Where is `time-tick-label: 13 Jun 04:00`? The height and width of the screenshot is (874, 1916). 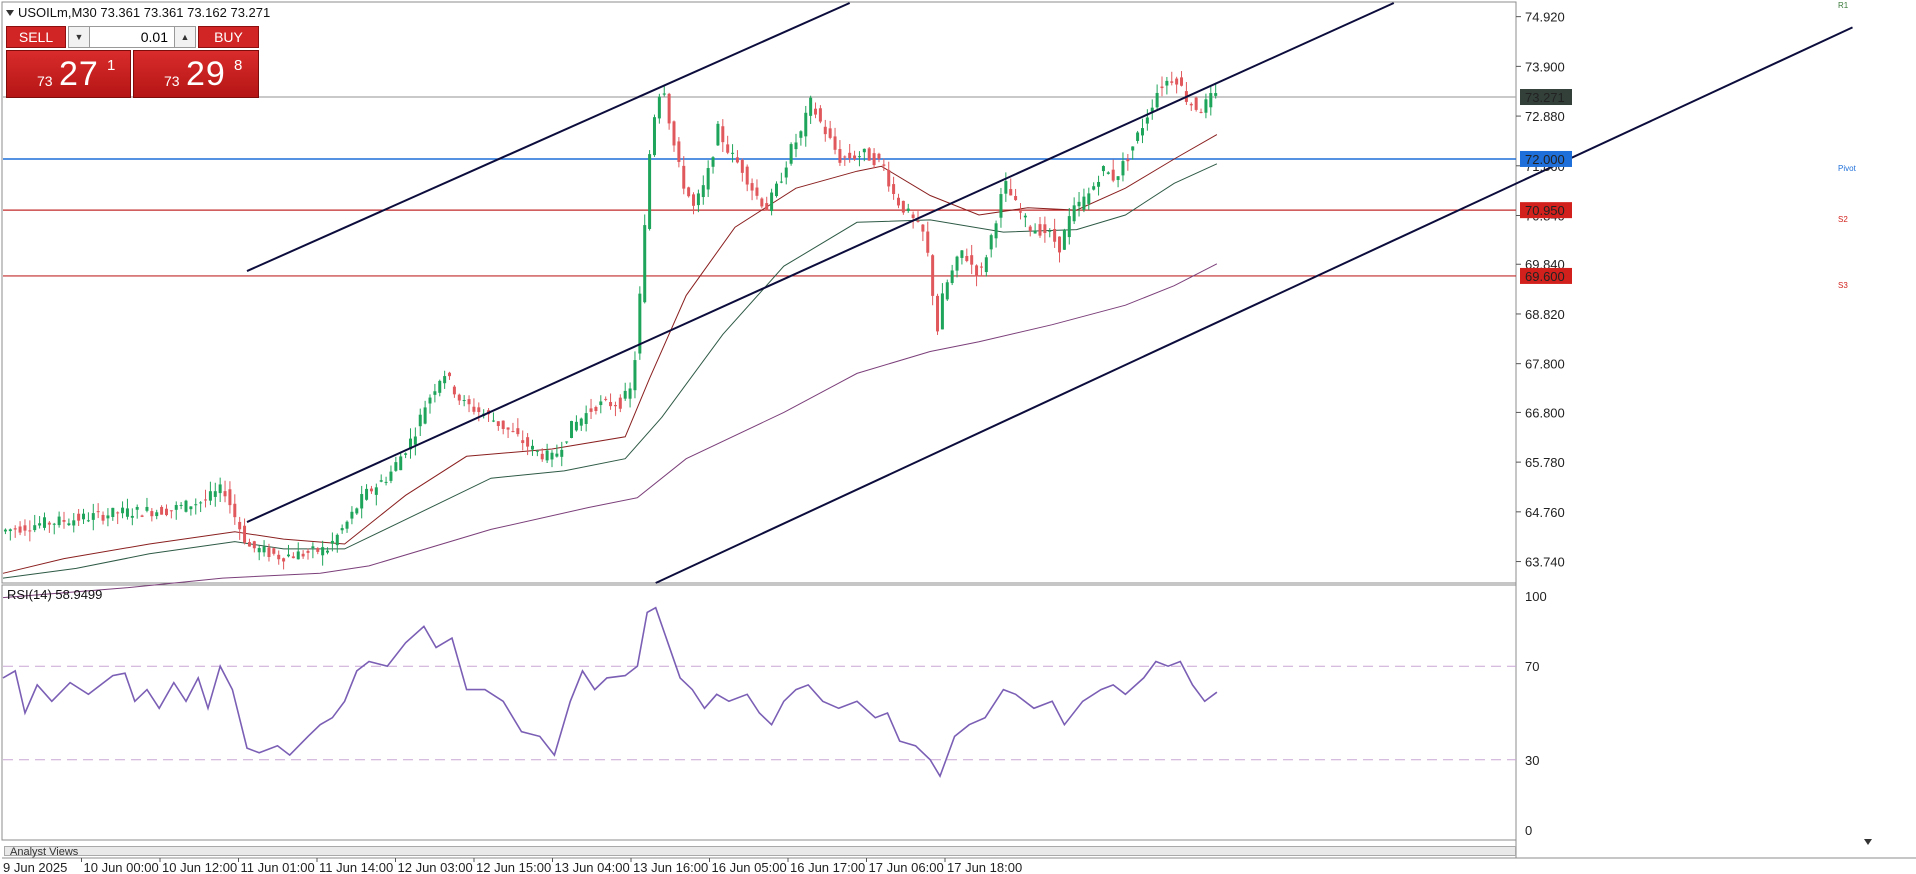
time-tick-label: 13 Jun 04:00 is located at coordinates (592, 867).